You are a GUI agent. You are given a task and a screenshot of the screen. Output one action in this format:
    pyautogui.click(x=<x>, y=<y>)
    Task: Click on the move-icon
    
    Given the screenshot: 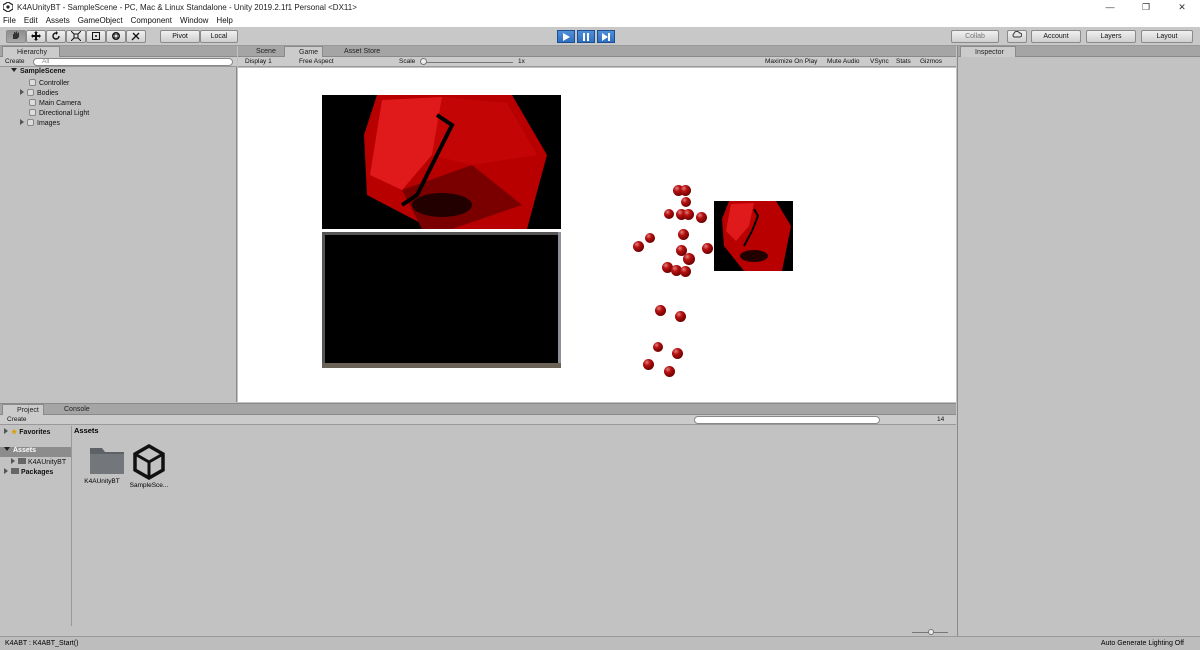 What is the action you would take?
    pyautogui.click(x=36, y=36)
    